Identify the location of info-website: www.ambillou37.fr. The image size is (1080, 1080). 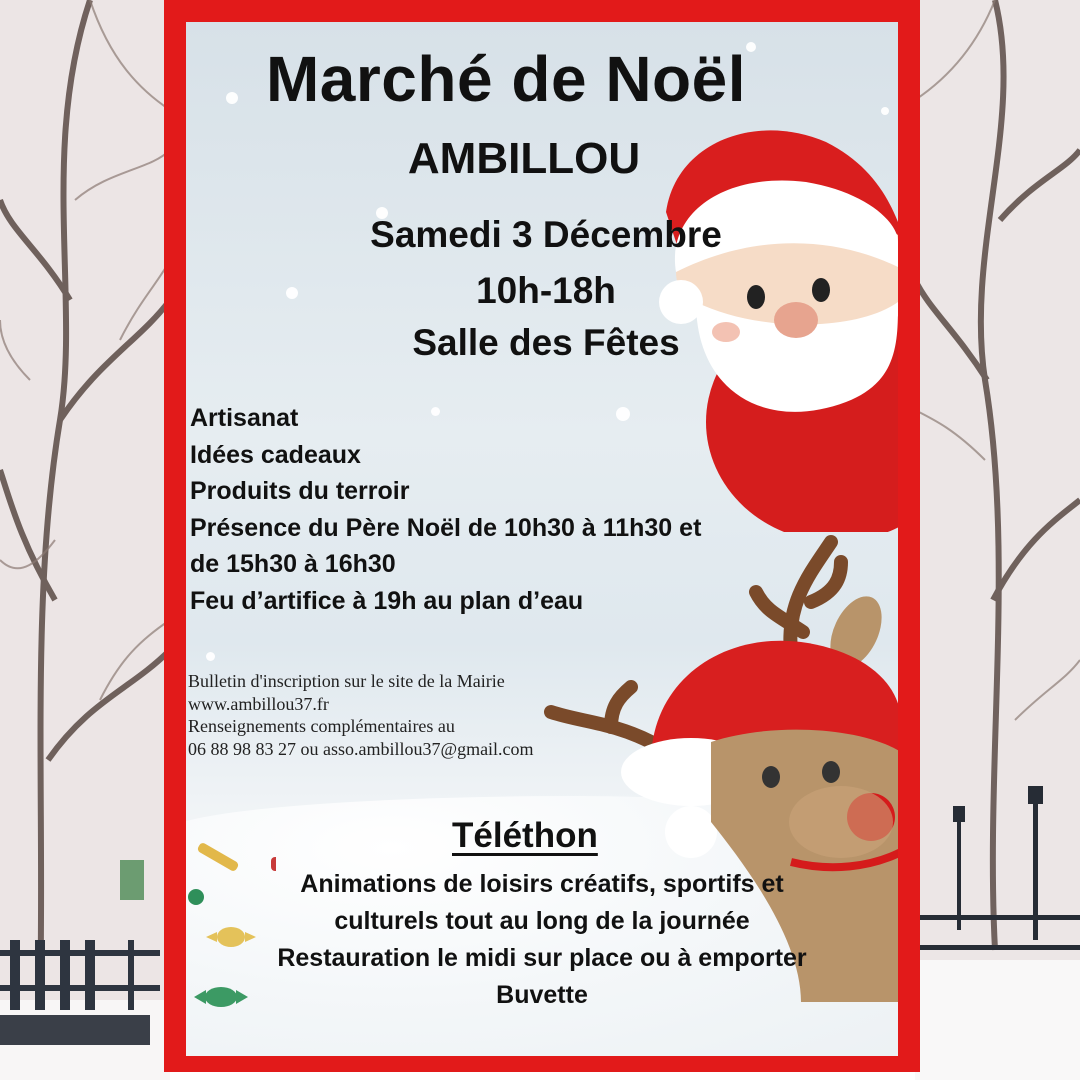
(258, 703).